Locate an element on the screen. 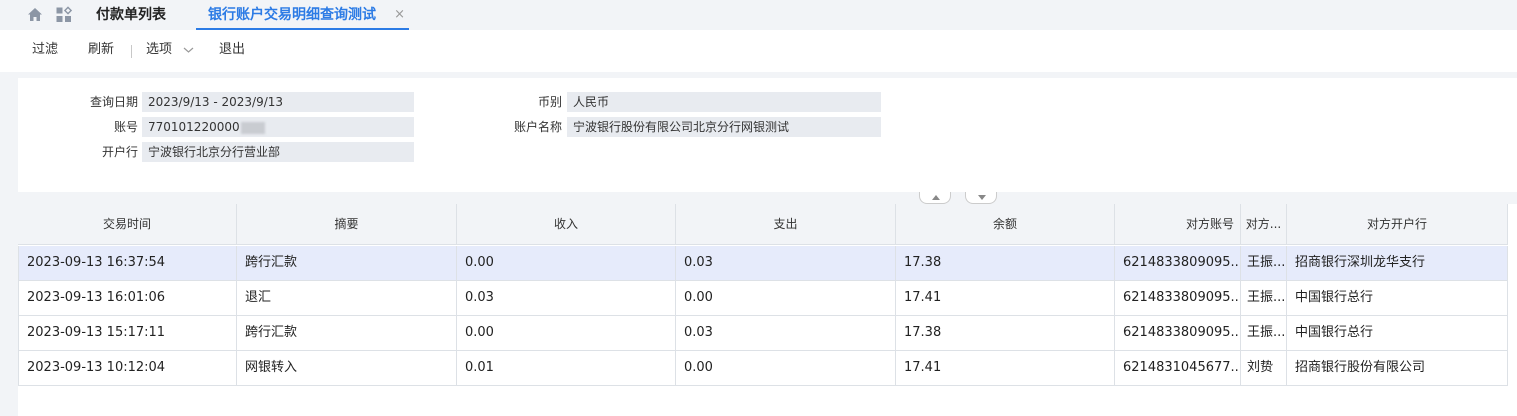 This screenshot has width=1517, height=416. splitter is located at coordinates (767, 198).